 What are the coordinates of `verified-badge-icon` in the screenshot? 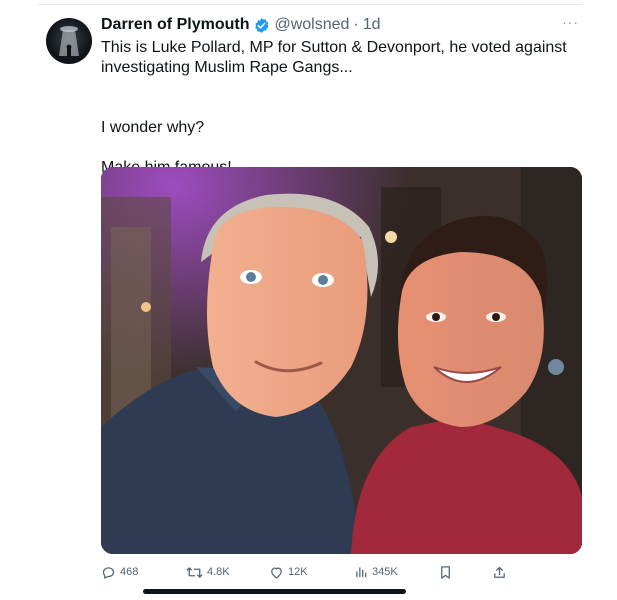 It's located at (261, 25).